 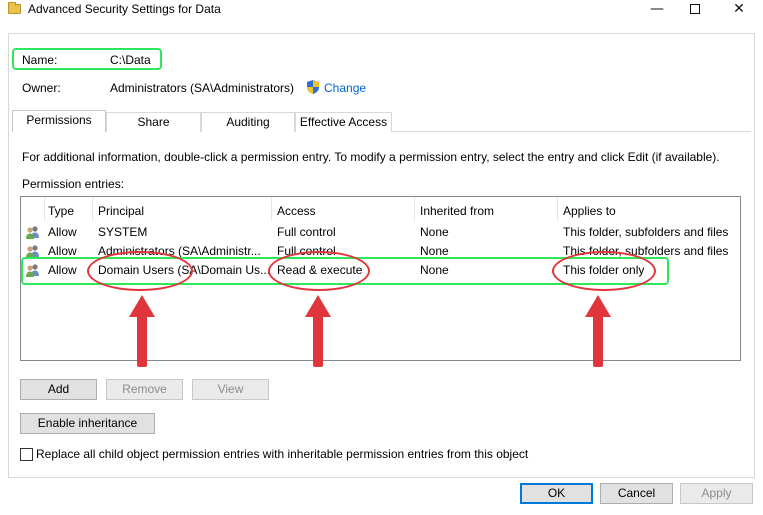 I want to click on access-annotation-ellipse, so click(x=319, y=271).